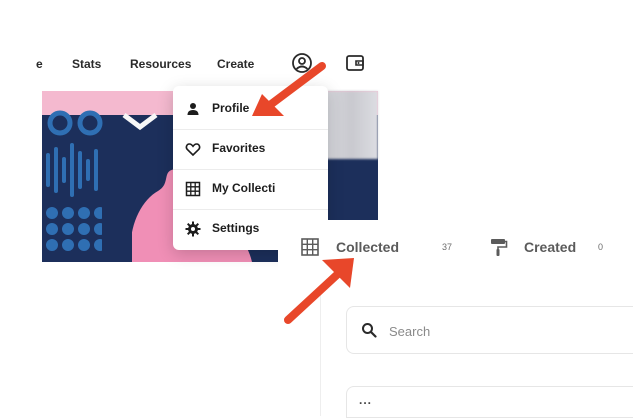 Image resolution: width=633 pixels, height=418 pixels. I want to click on paint-roller-icon, so click(498, 247).